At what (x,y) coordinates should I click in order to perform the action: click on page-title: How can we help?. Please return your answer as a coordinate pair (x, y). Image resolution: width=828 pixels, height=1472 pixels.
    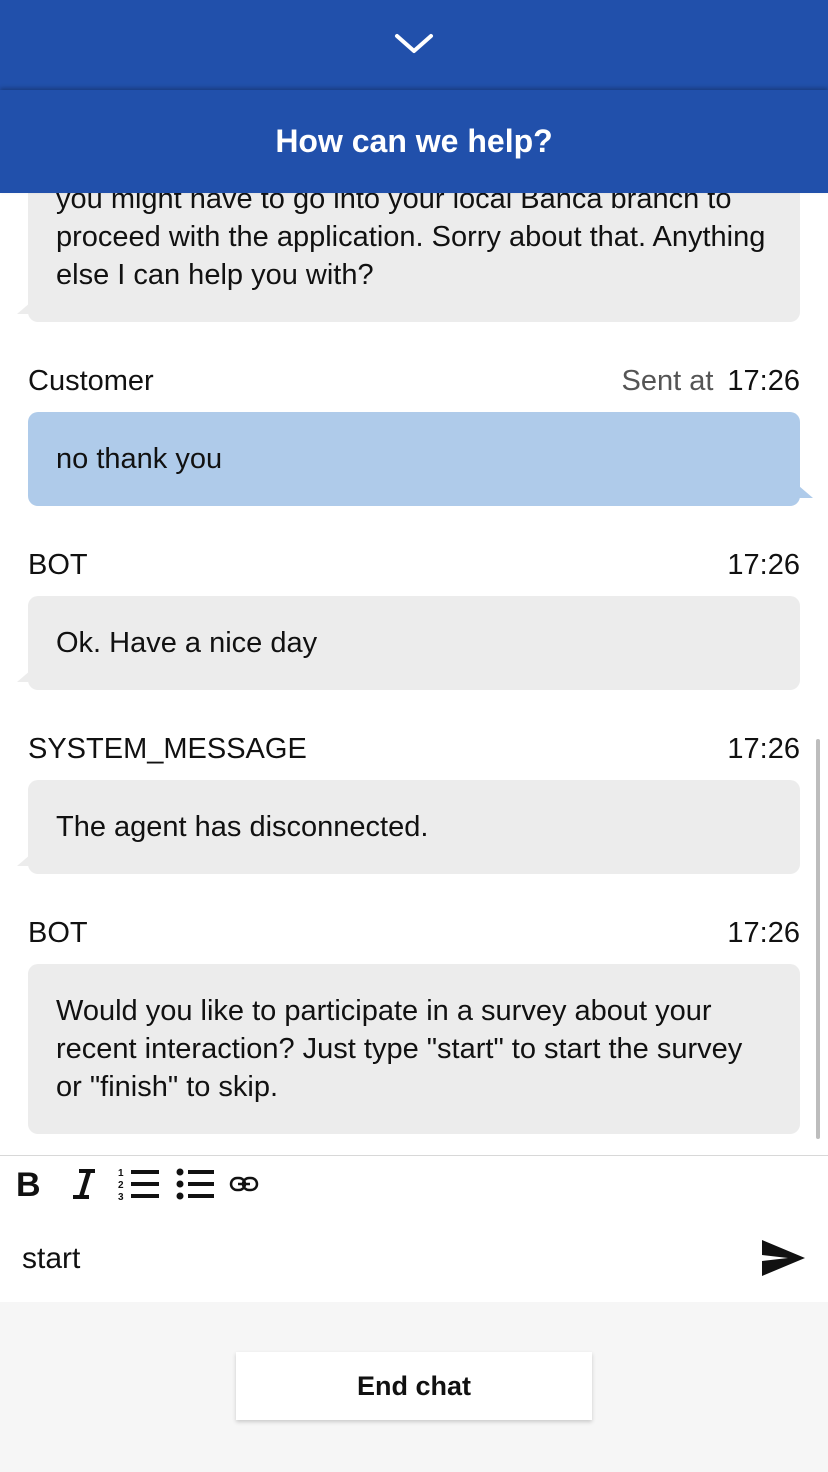
    Looking at the image, I should click on (414, 141).